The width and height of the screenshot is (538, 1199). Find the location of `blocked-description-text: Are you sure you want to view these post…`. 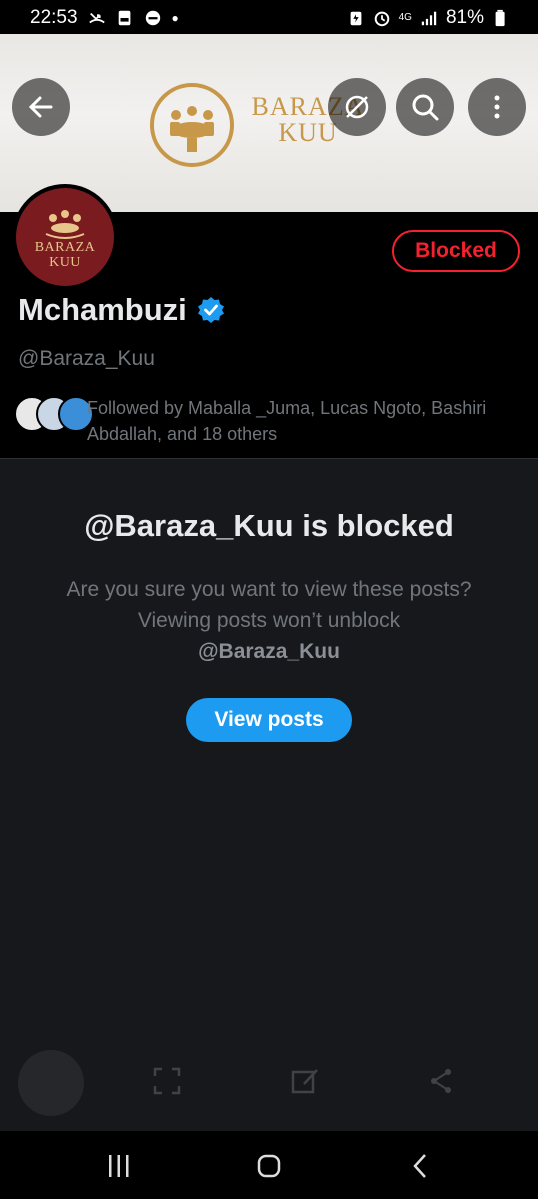

blocked-description-text: Are you sure you want to view these post… is located at coordinates (269, 605).